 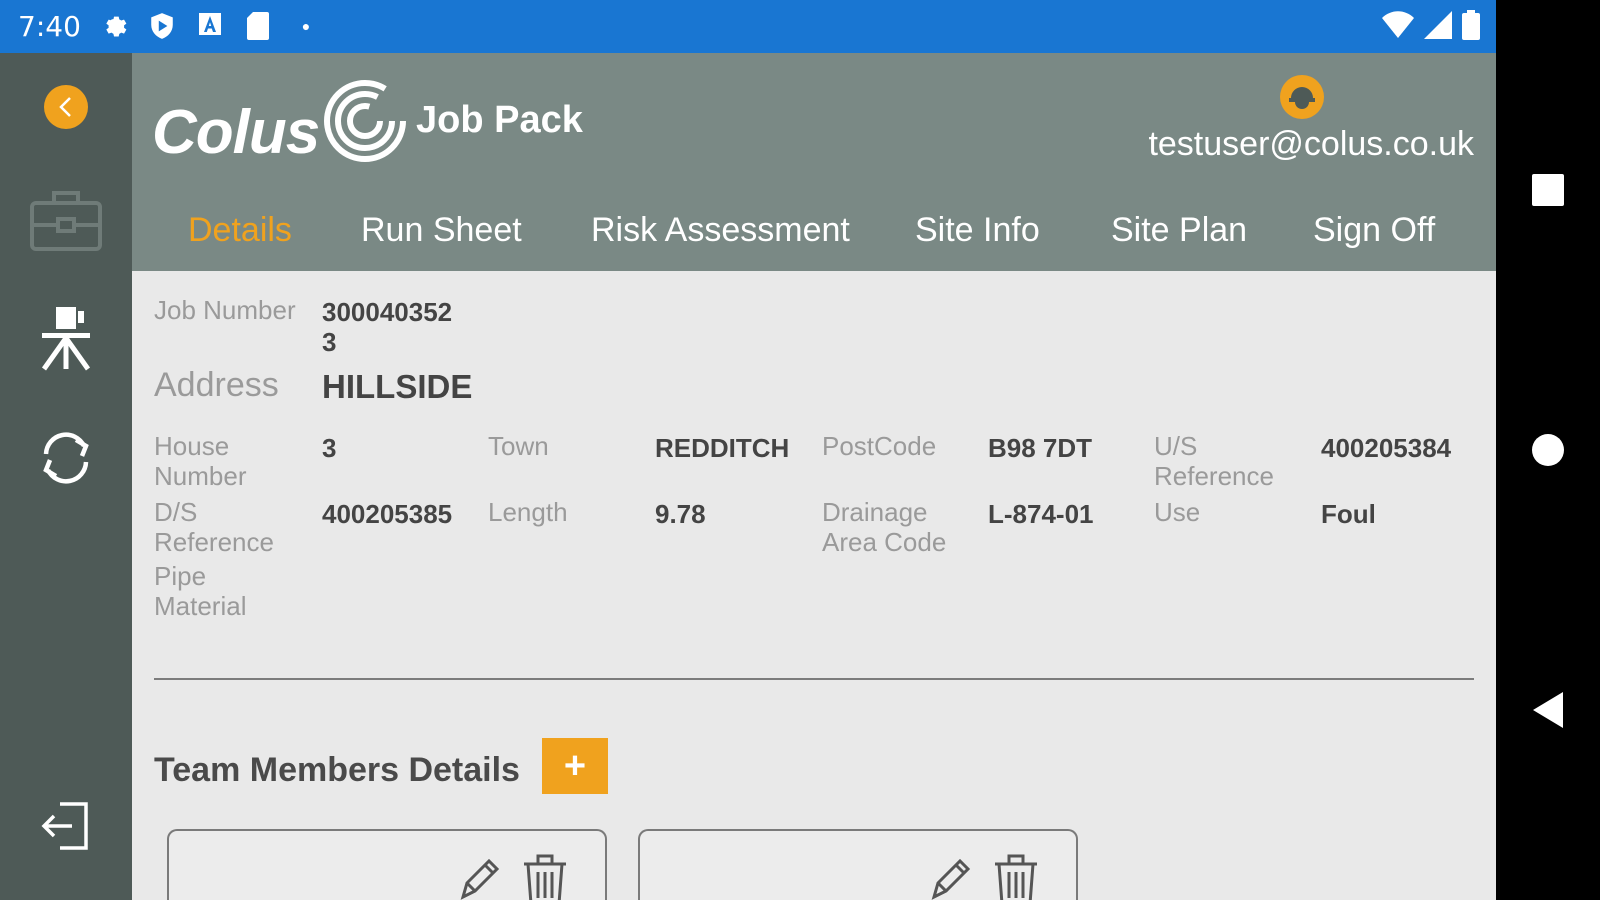 What do you see at coordinates (1348, 514) in the screenshot?
I see `use-value: Foul` at bounding box center [1348, 514].